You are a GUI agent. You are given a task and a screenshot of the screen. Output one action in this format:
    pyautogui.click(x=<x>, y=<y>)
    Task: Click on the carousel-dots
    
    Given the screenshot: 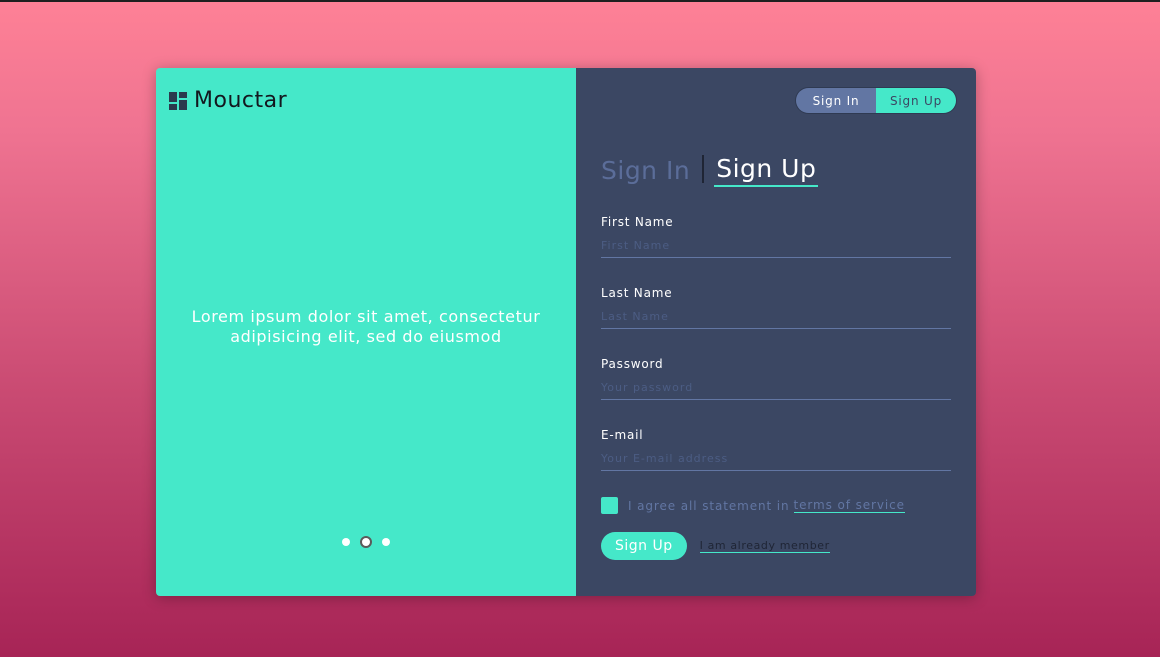 What is the action you would take?
    pyautogui.click(x=366, y=542)
    